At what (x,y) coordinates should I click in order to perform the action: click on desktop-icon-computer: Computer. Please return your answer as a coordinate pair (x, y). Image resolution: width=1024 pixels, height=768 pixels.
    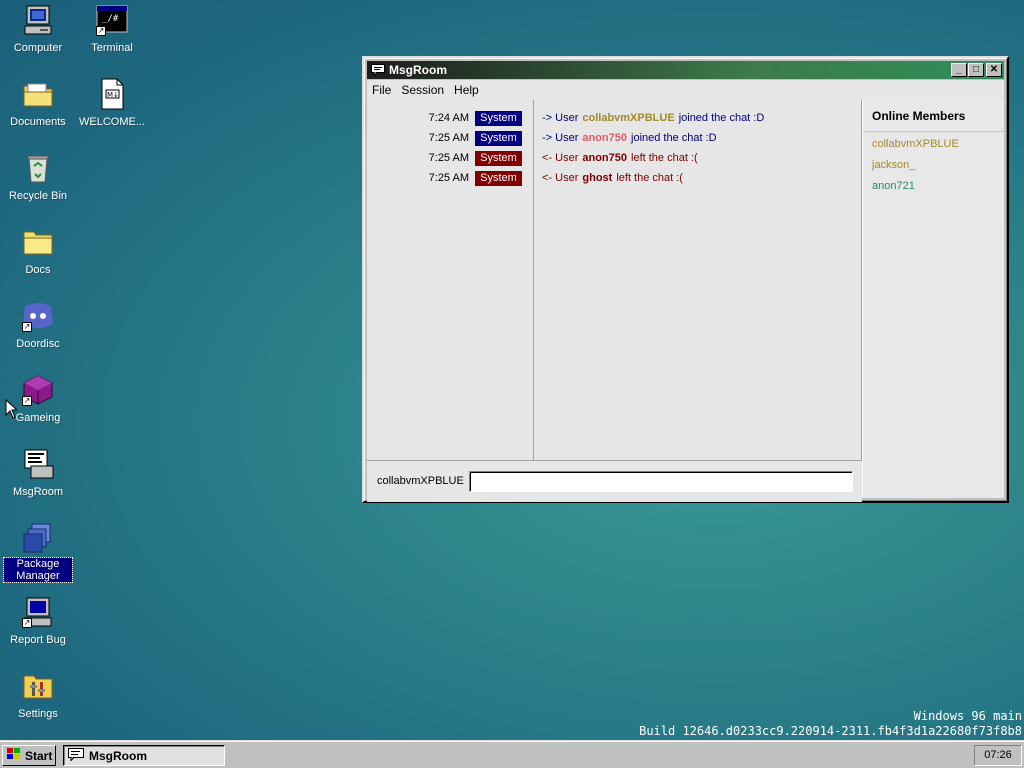
    Looking at the image, I should click on (38, 29).